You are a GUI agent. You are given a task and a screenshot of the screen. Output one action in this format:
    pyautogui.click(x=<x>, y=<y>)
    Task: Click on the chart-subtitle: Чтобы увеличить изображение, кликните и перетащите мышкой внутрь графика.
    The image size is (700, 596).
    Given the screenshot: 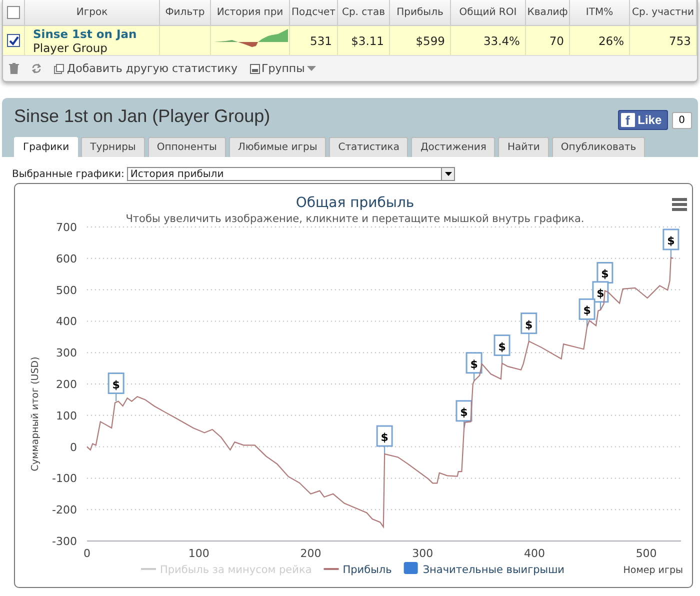 What is the action you would take?
    pyautogui.click(x=355, y=219)
    